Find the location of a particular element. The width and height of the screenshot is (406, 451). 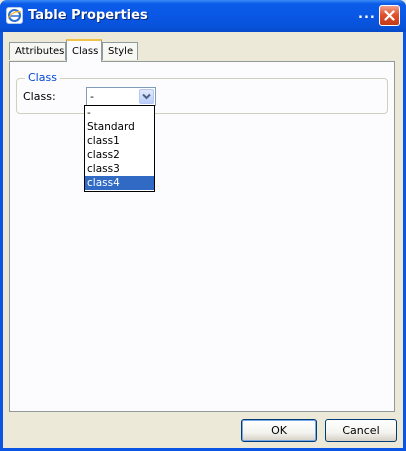

class-dropdown-list: - Standard class1 class2 class3 class4 is located at coordinates (119, 148).